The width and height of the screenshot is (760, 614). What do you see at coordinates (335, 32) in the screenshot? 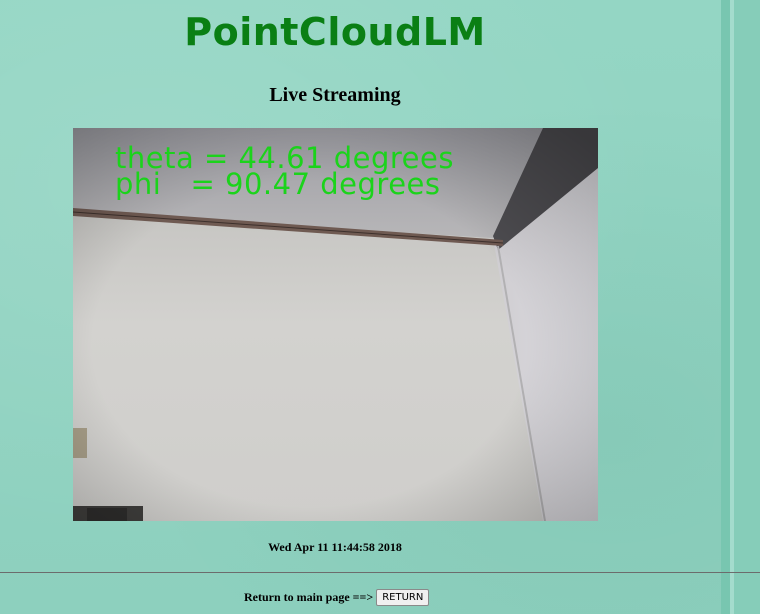
I see `app-title: PointCloudLM` at bounding box center [335, 32].